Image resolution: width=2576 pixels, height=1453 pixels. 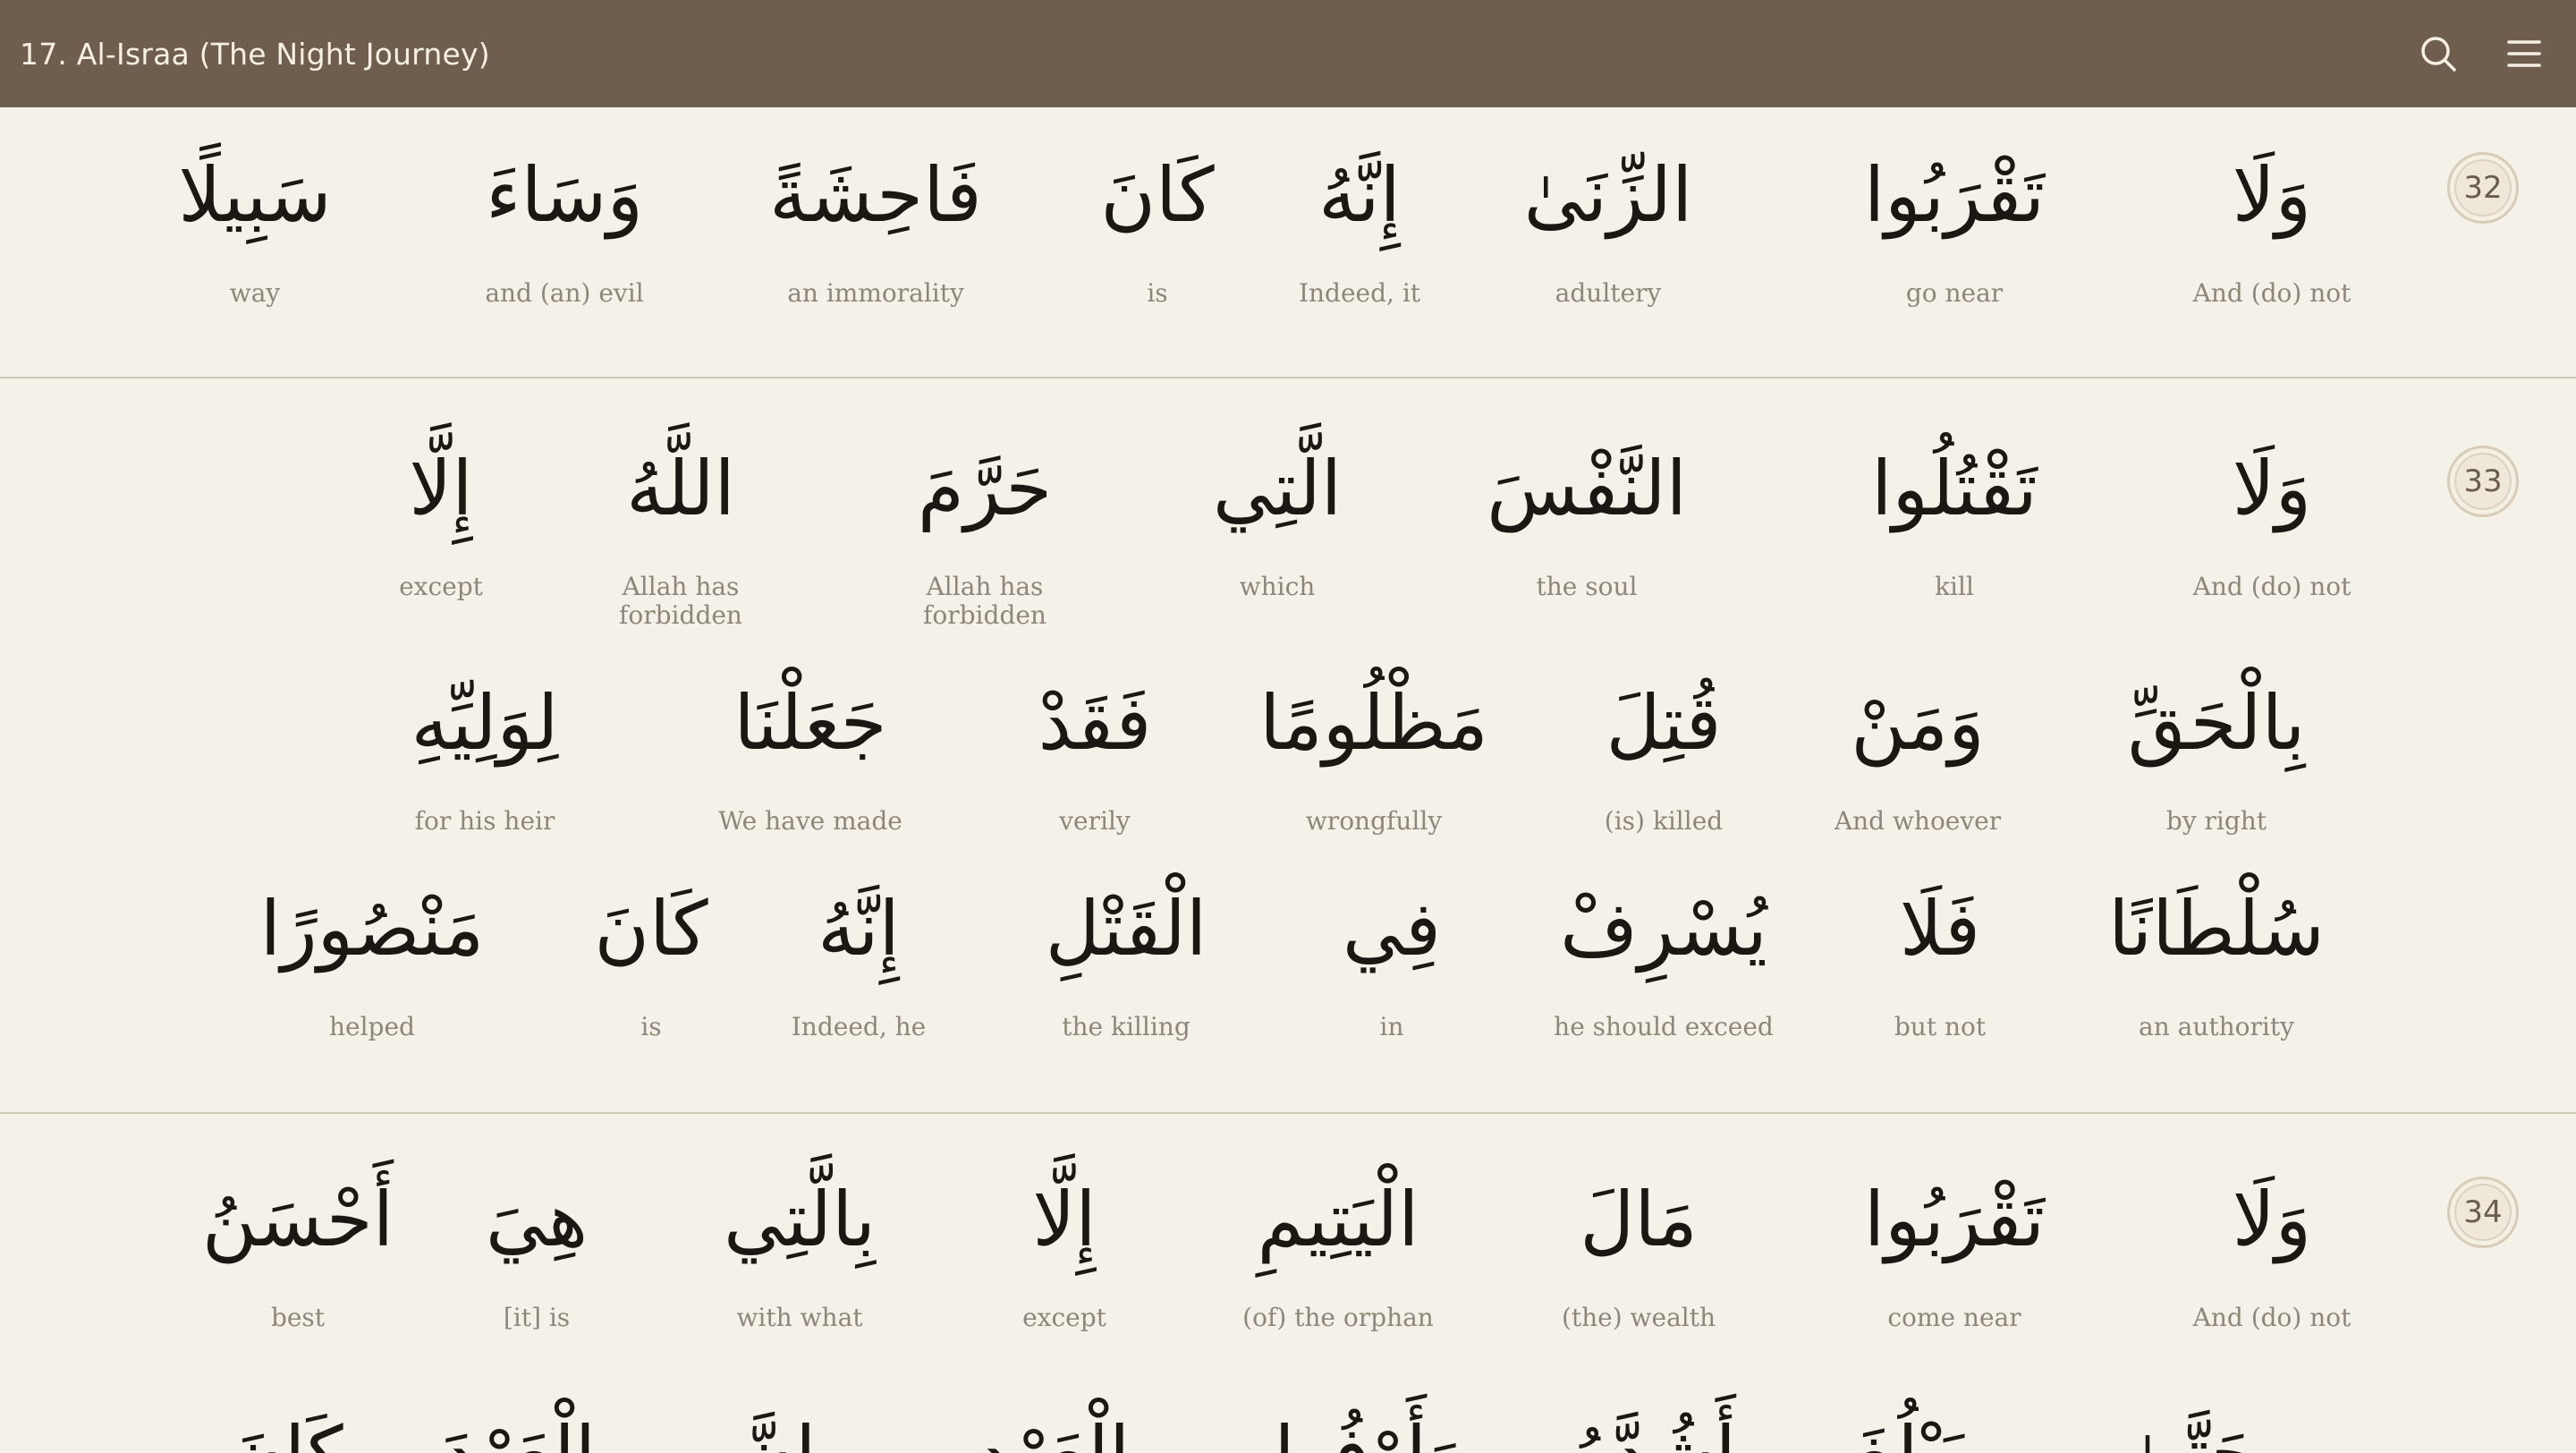 I want to click on word: النَّفْسَ the soul, so click(x=1587, y=522).